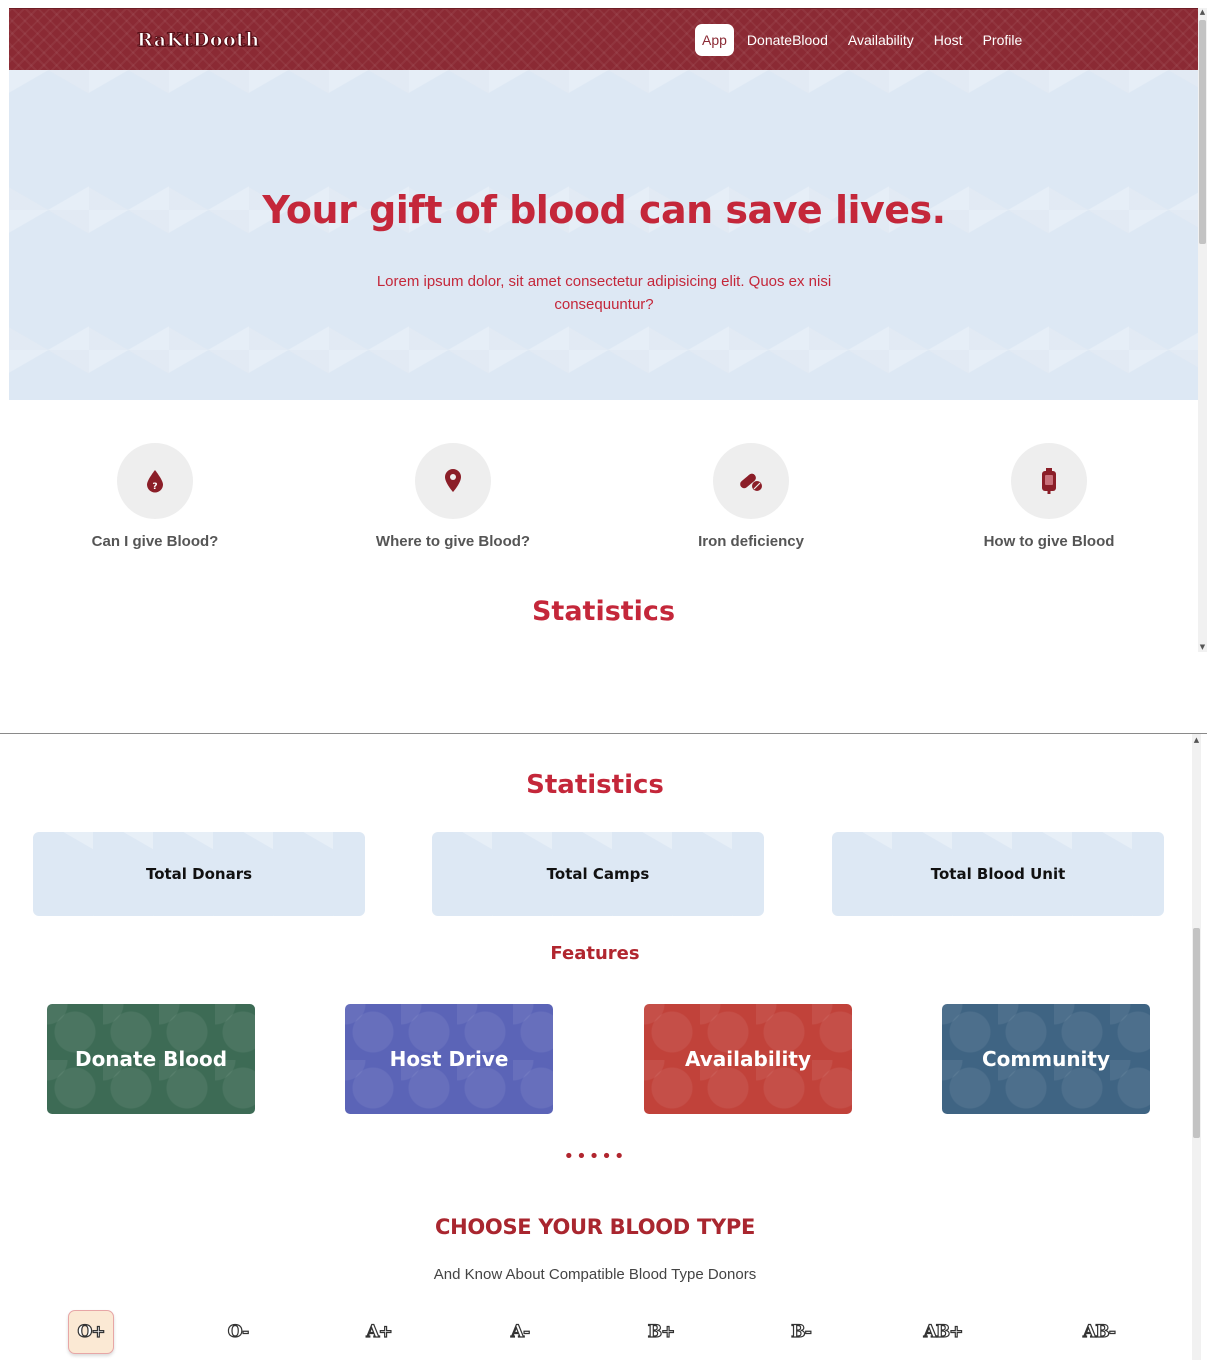 The image size is (1207, 1360). What do you see at coordinates (943, 1332) in the screenshot?
I see `blood-type-ab-positive: AB+` at bounding box center [943, 1332].